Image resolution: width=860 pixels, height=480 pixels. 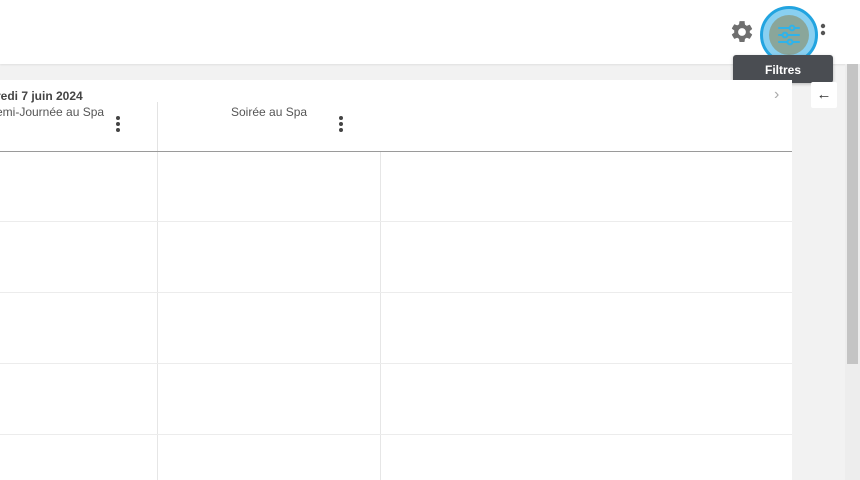 I want to click on header-divider, so click(x=396, y=151).